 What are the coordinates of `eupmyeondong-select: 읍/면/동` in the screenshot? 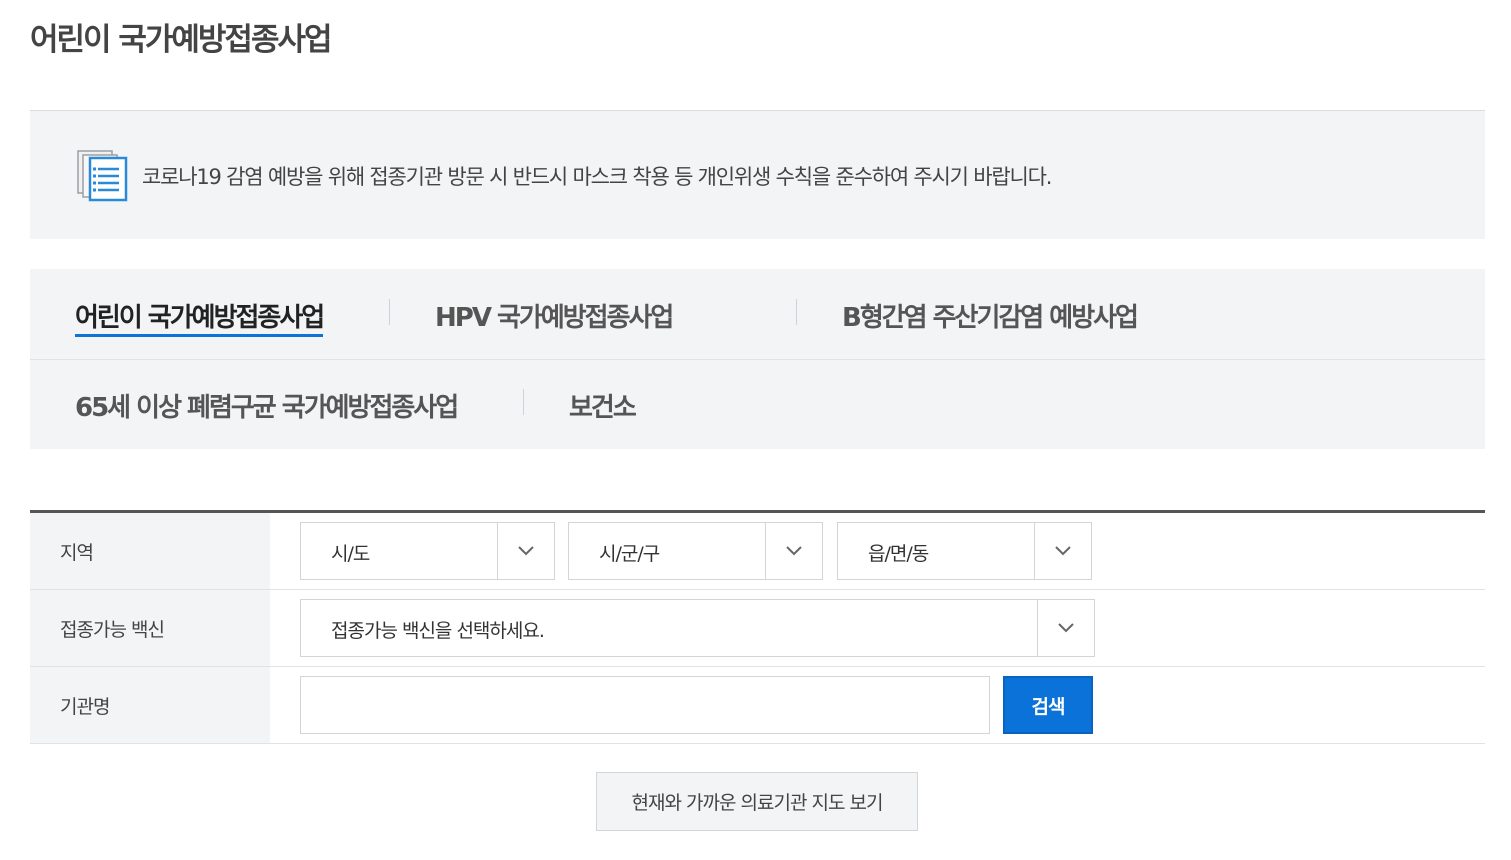 It's located at (964, 551).